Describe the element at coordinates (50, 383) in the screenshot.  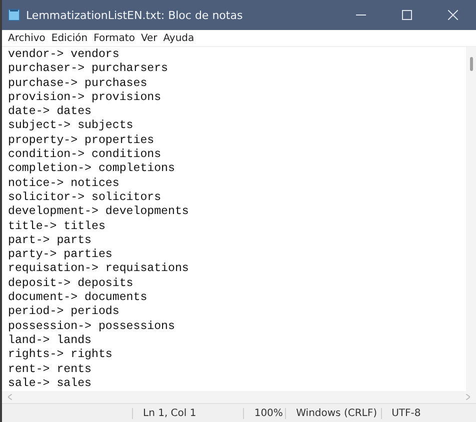
I see `text-line: sale-> sales` at that location.